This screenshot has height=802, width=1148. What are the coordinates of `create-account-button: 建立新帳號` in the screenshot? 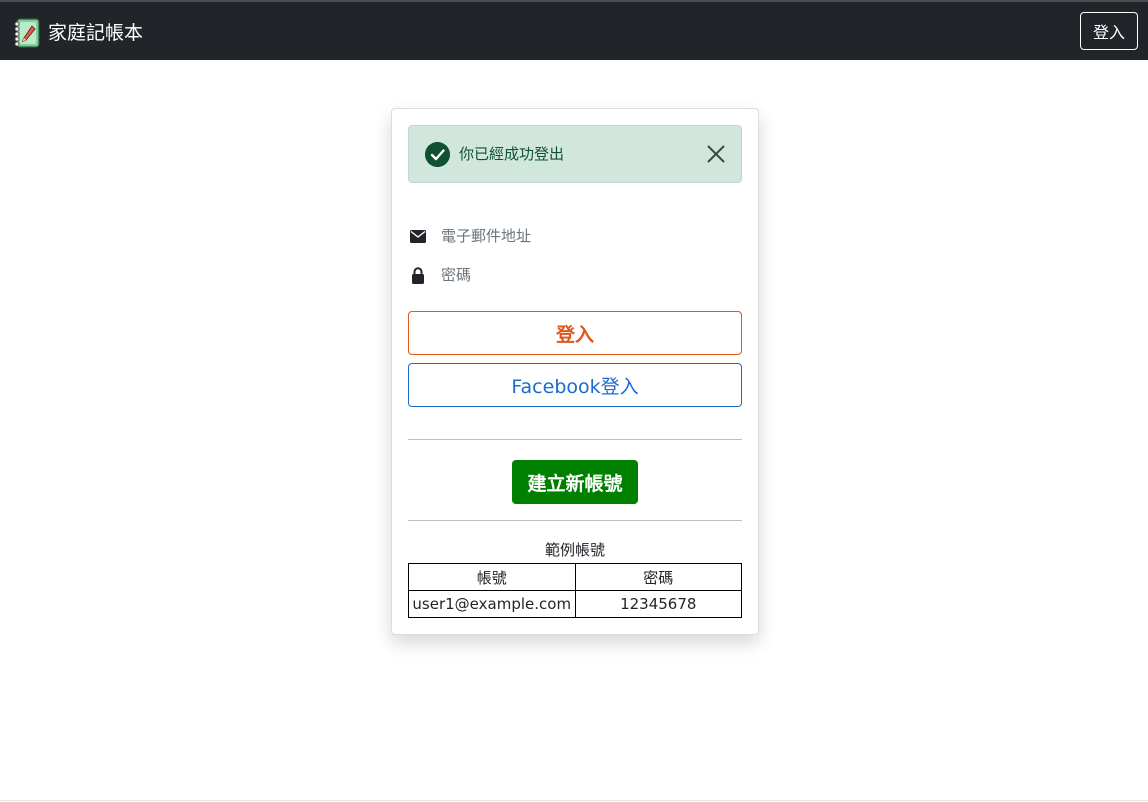 It's located at (575, 482).